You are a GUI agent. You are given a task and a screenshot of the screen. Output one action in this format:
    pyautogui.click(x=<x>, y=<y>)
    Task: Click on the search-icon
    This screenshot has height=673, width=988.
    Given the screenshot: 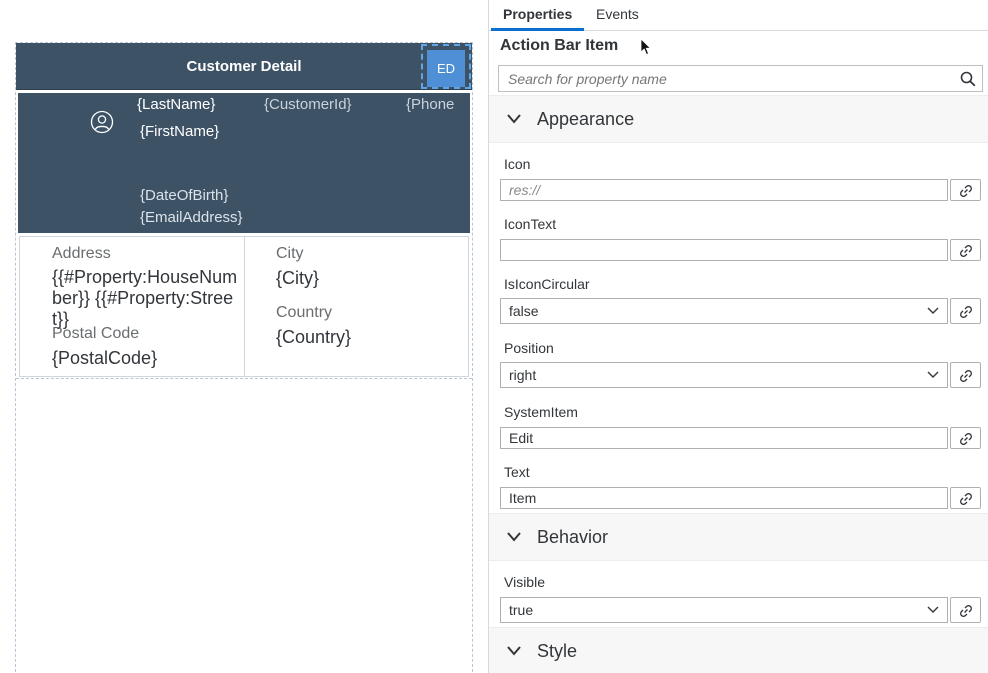 What is the action you would take?
    pyautogui.click(x=968, y=79)
    